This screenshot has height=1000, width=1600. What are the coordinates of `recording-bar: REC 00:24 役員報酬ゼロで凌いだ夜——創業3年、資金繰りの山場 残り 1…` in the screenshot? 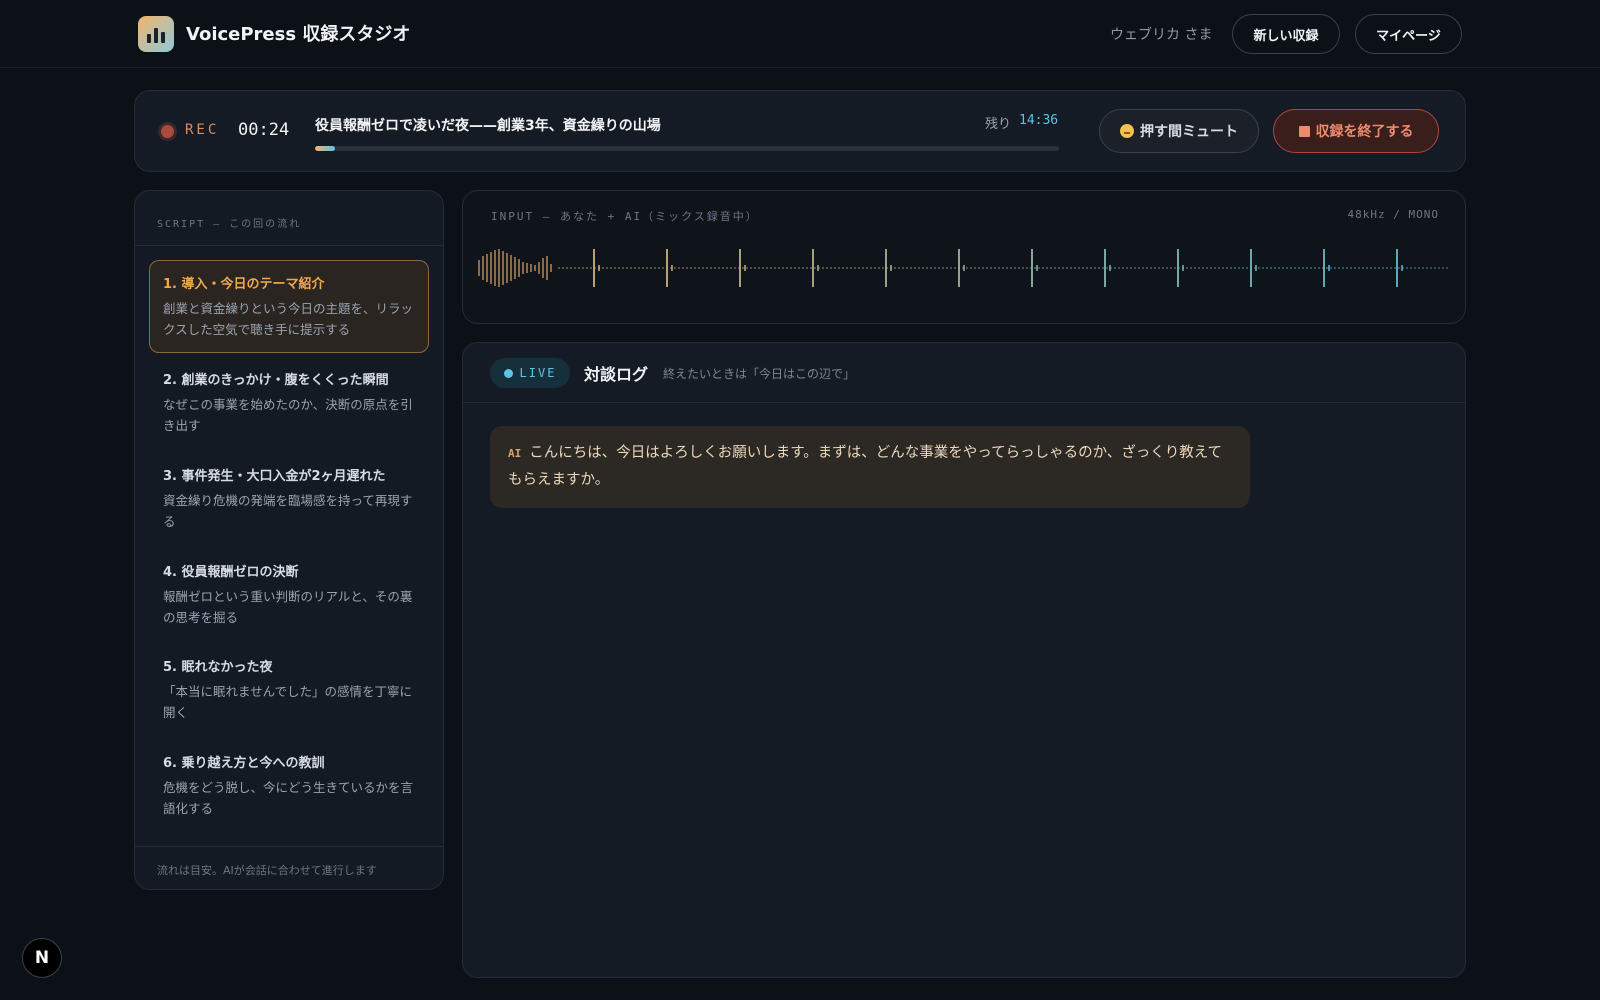 It's located at (800, 131).